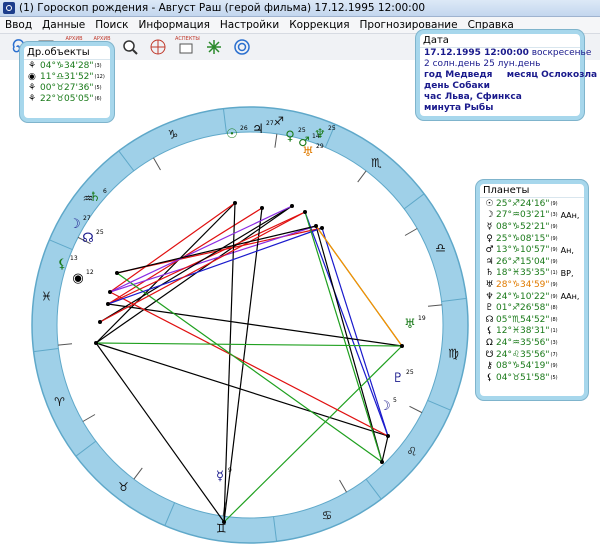 This screenshot has height=551, width=600. Describe the element at coordinates (32, 65) in the screenshot. I see `object-symbol: ⚘` at that location.